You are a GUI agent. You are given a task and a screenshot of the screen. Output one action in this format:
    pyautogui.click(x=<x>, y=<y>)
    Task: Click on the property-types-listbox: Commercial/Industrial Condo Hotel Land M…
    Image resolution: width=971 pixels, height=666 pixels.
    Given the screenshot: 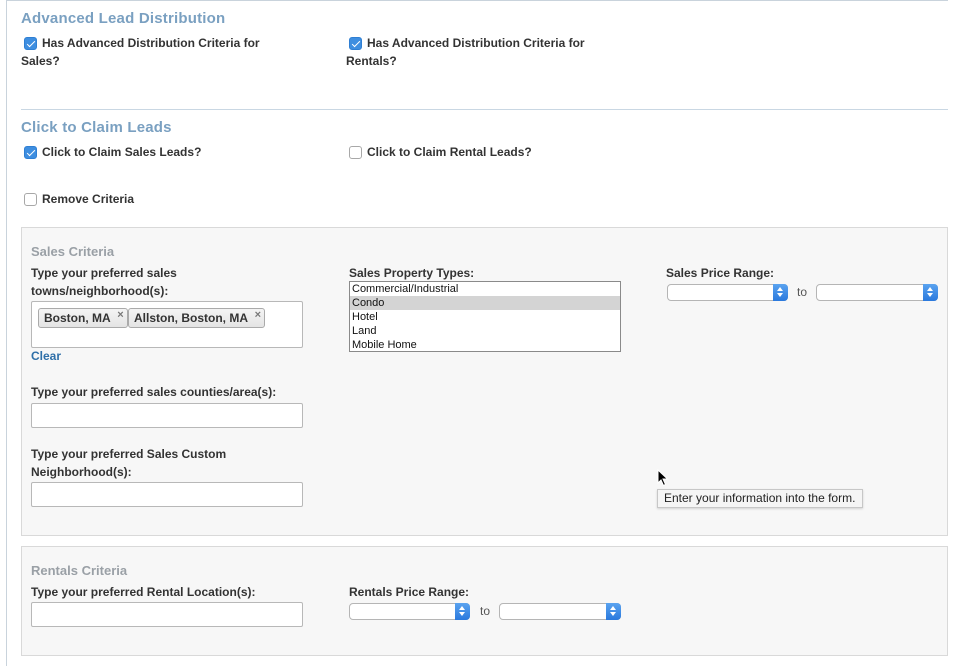 What is the action you would take?
    pyautogui.click(x=485, y=316)
    